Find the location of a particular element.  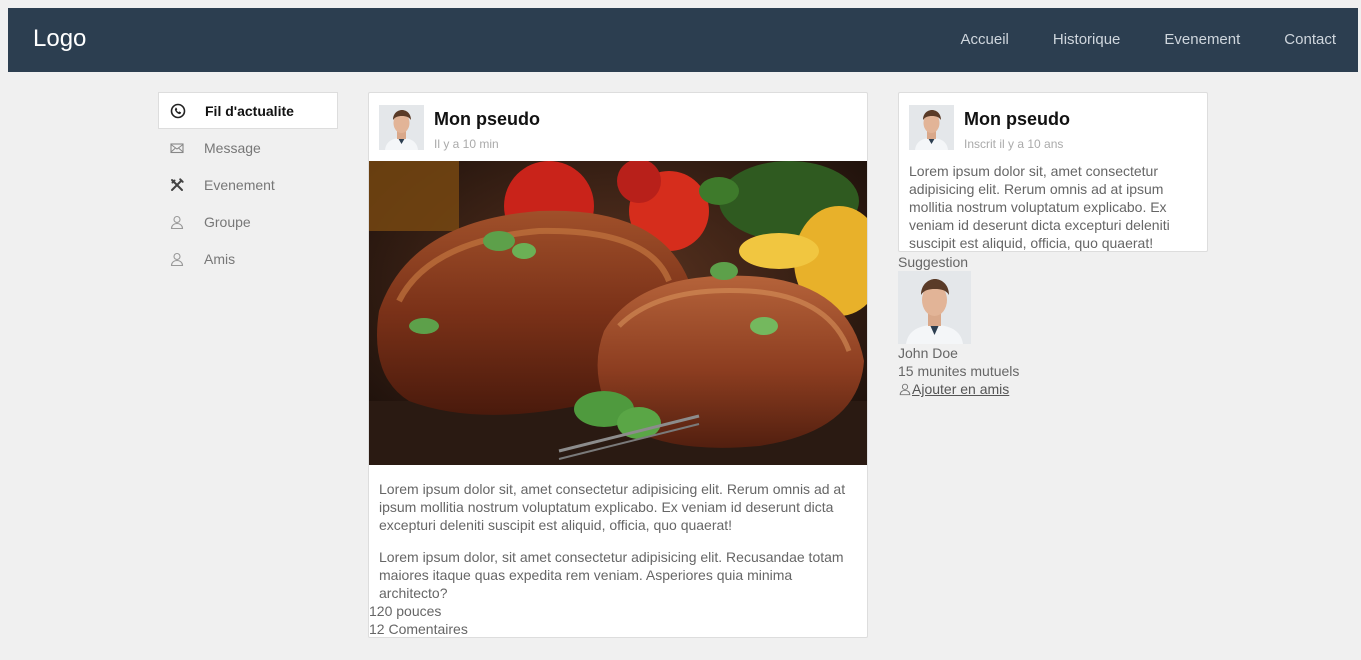

sidebar-item-label: Fil d'actualite is located at coordinates (249, 110).